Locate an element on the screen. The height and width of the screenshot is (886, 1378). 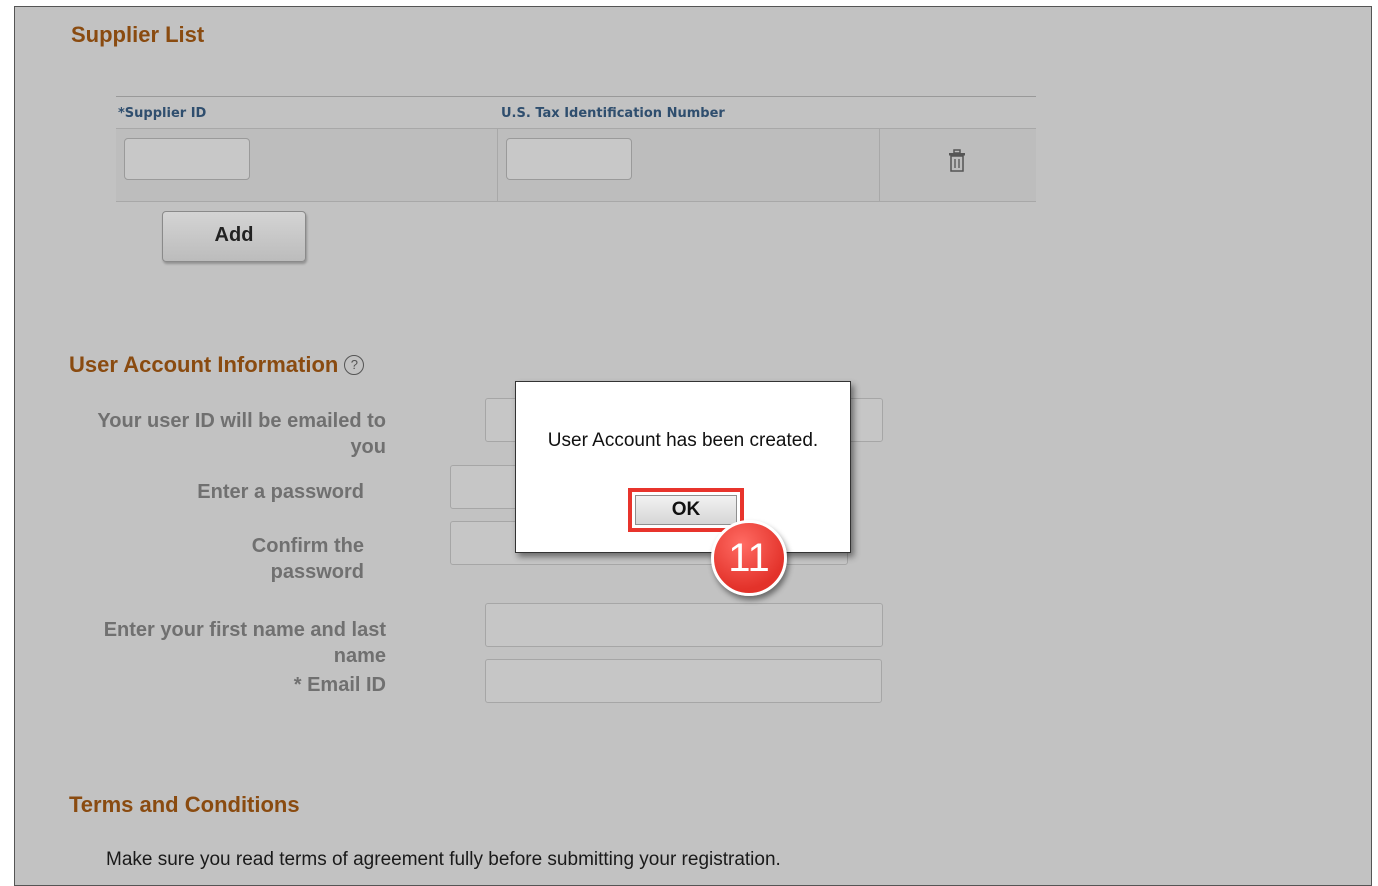
terms-title: Terms and Conditions is located at coordinates (184, 804).